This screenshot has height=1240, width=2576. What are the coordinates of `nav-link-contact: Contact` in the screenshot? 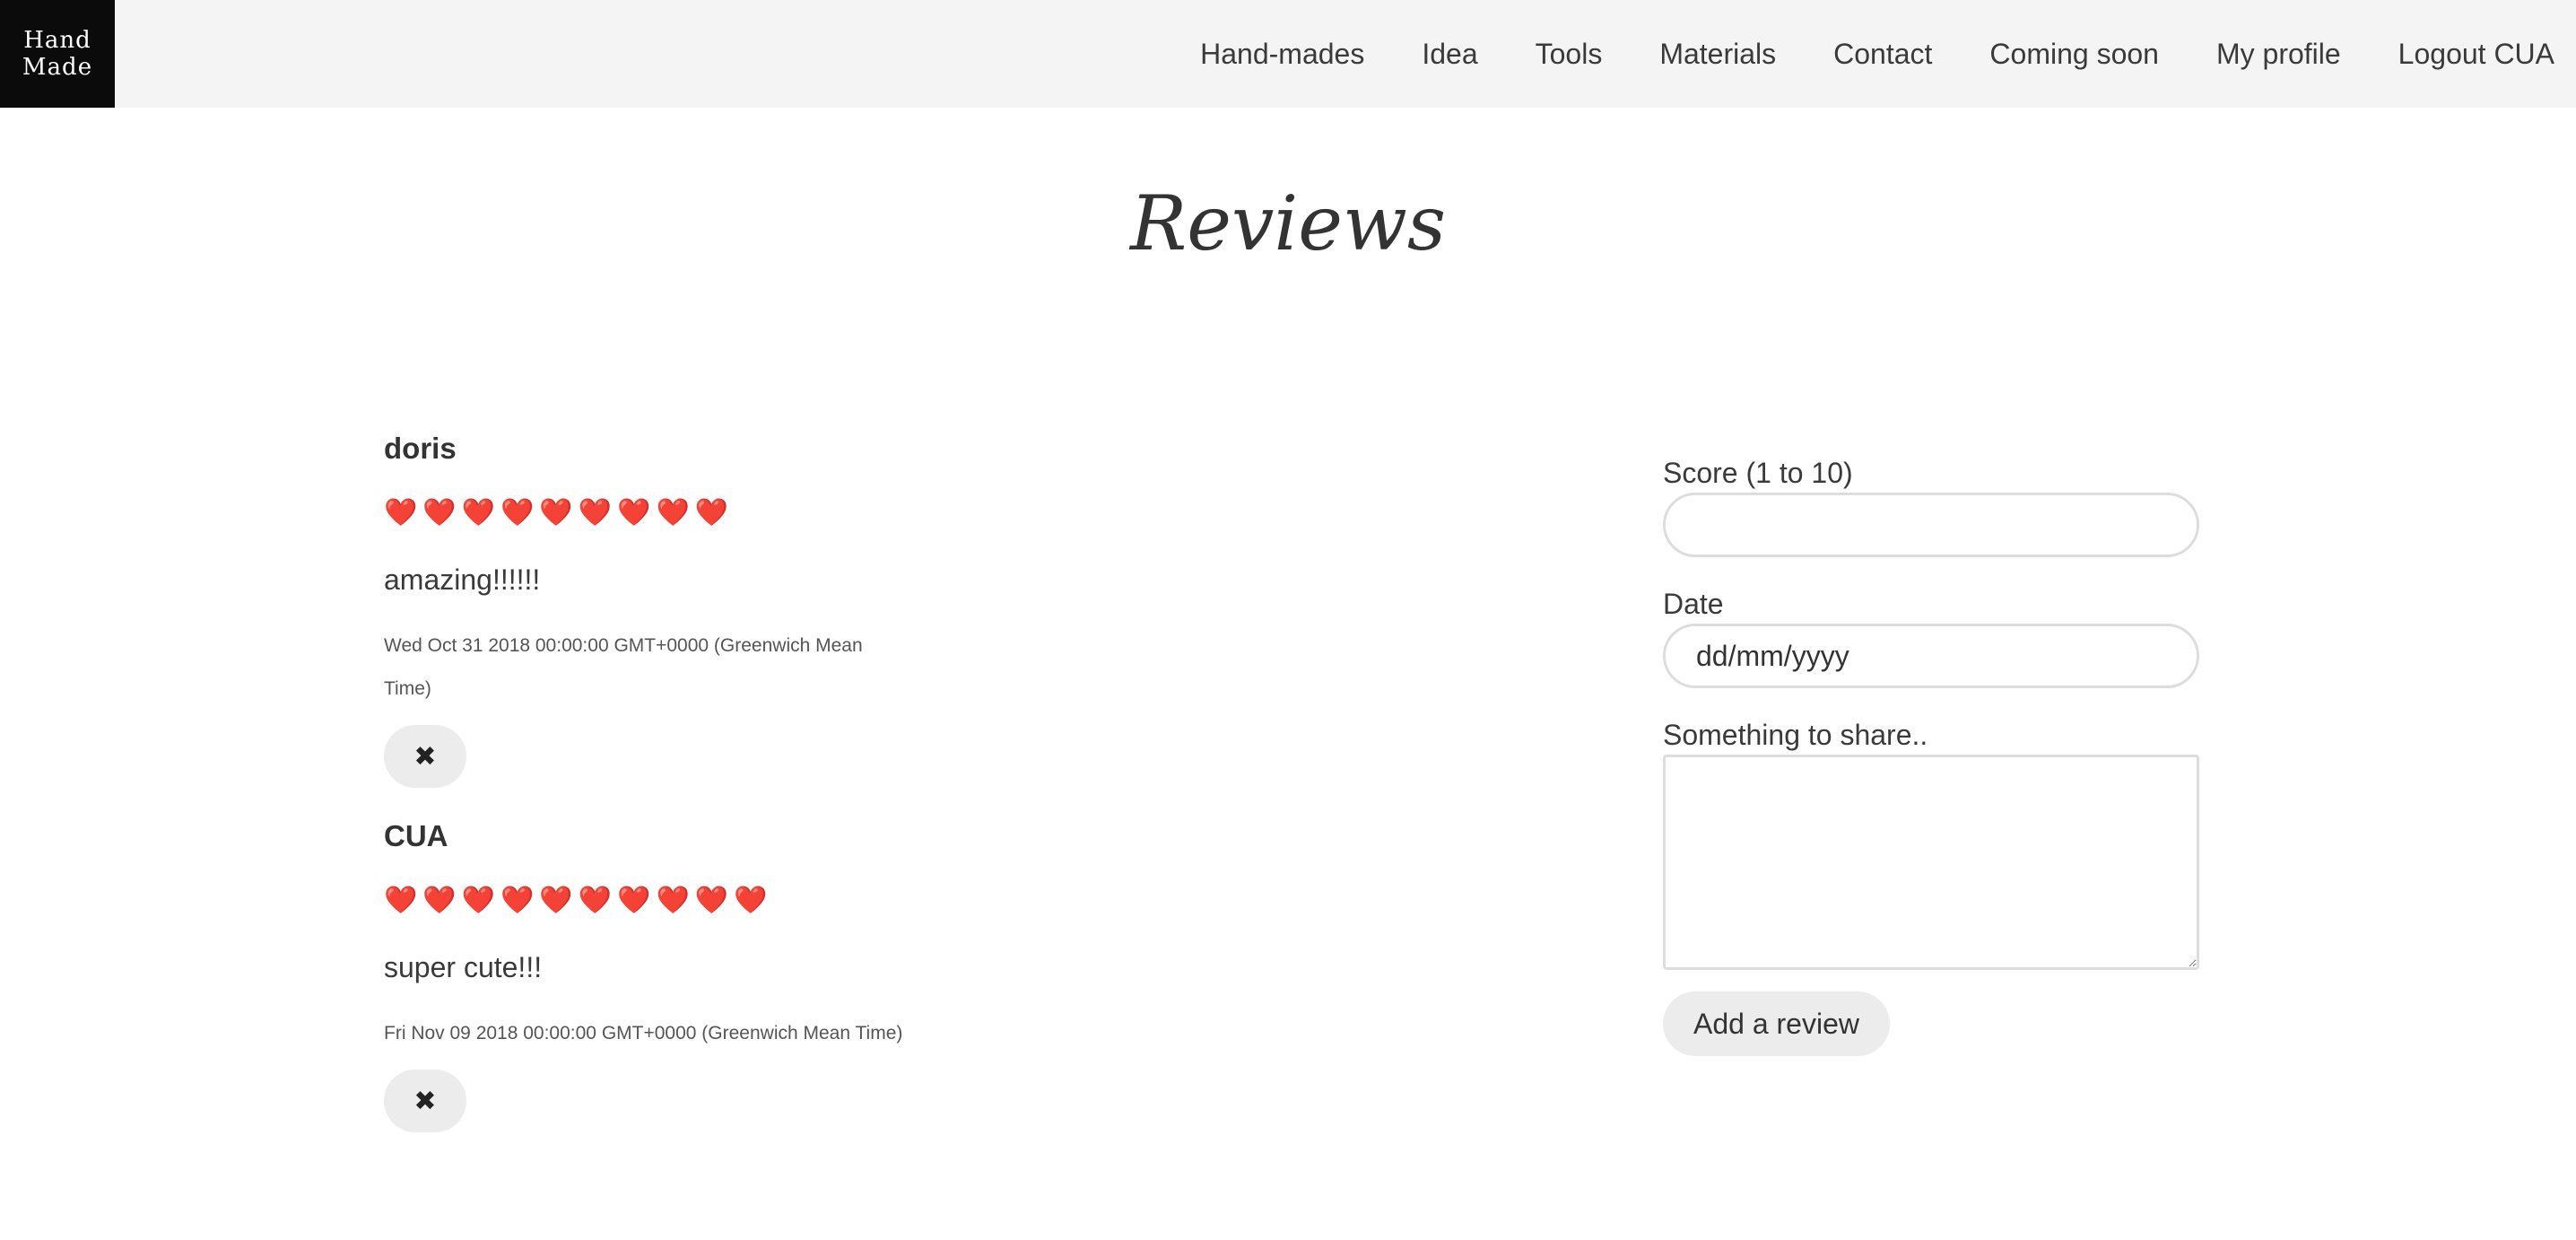 It's located at (1882, 54).